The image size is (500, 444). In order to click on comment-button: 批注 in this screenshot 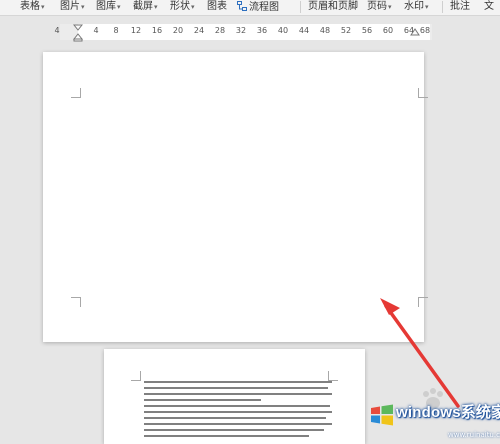, I will do `click(460, 7)`.